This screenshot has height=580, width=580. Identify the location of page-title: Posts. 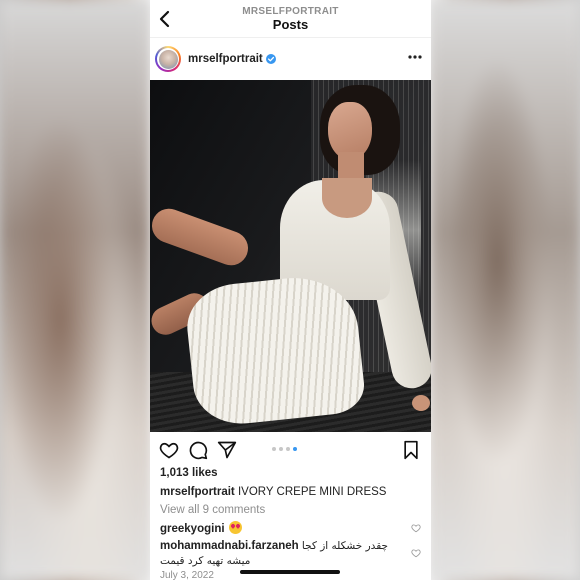
(290, 24).